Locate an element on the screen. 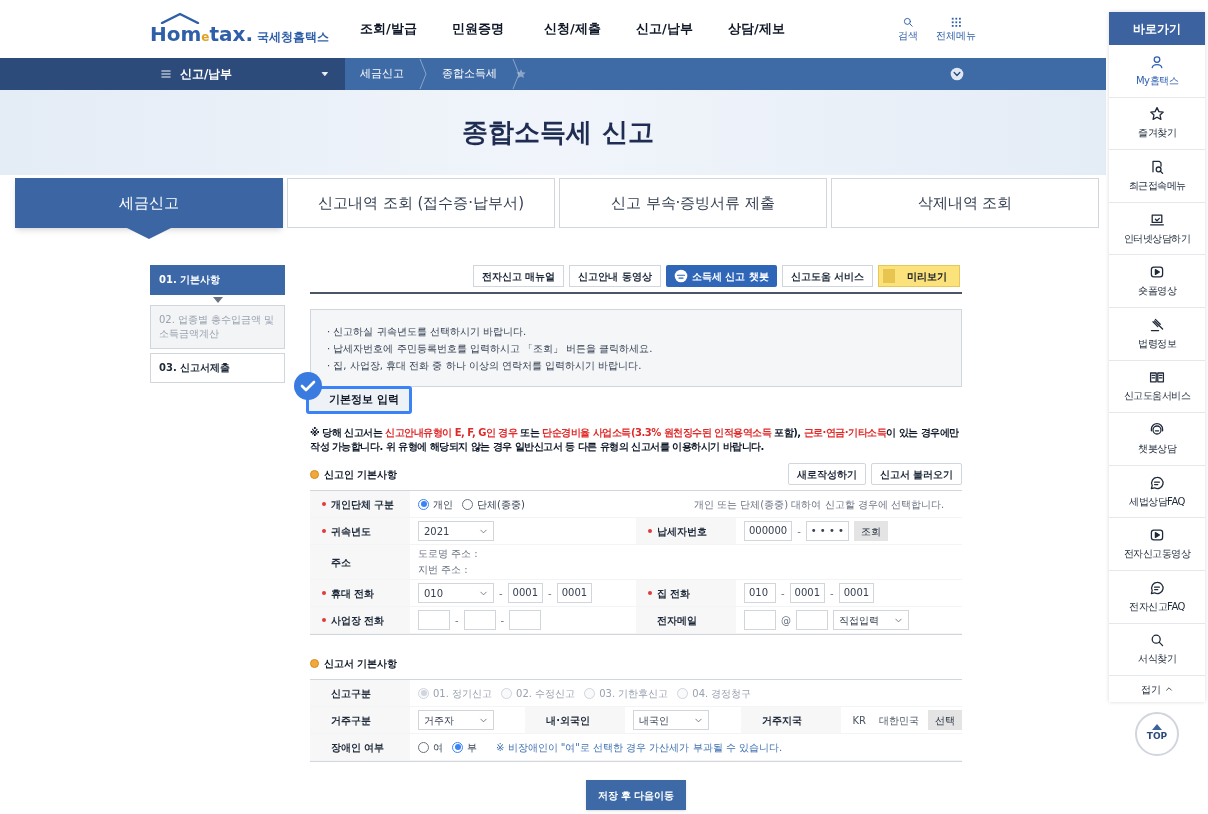  lookup-button: 조회 is located at coordinates (870, 531).